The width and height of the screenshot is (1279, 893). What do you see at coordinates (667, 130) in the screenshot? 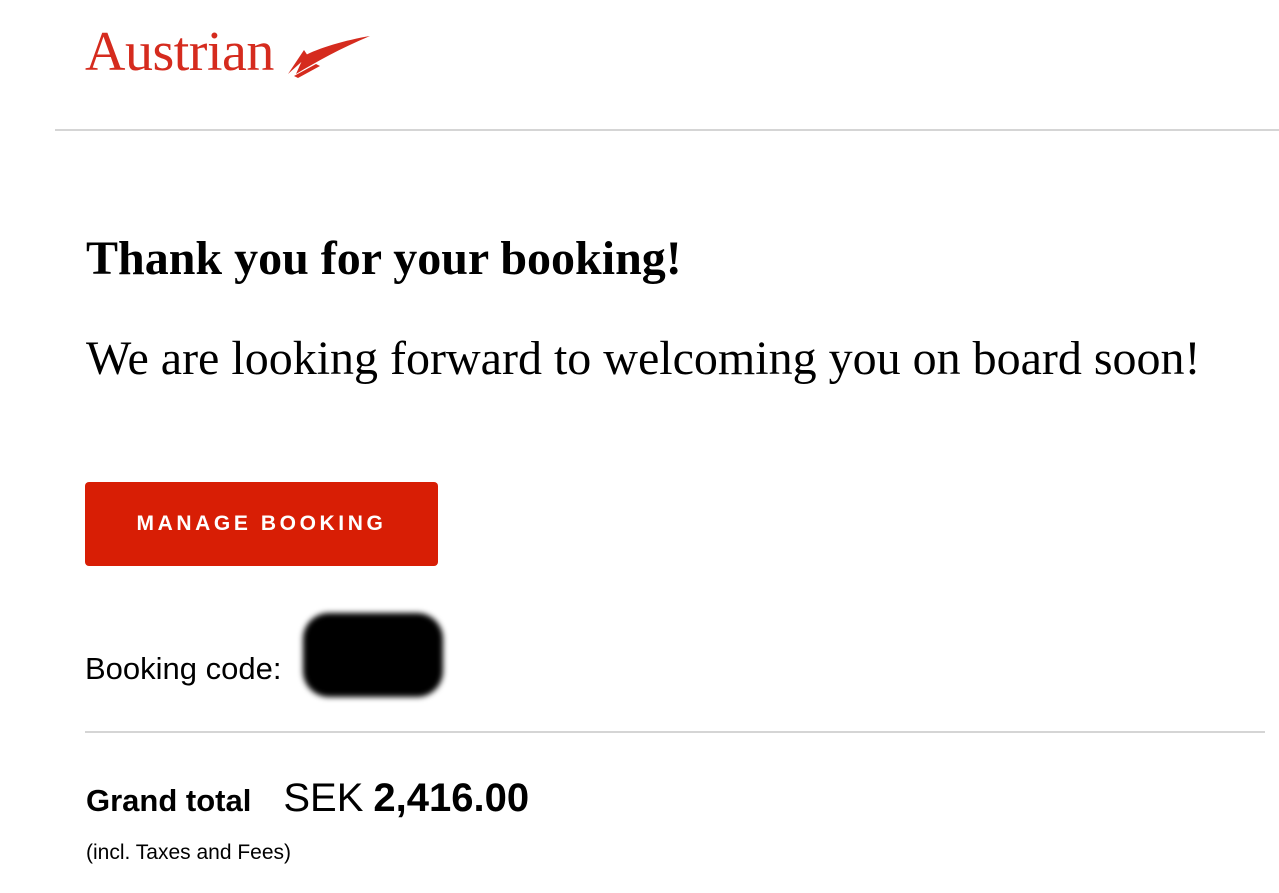
I see `header-divider` at bounding box center [667, 130].